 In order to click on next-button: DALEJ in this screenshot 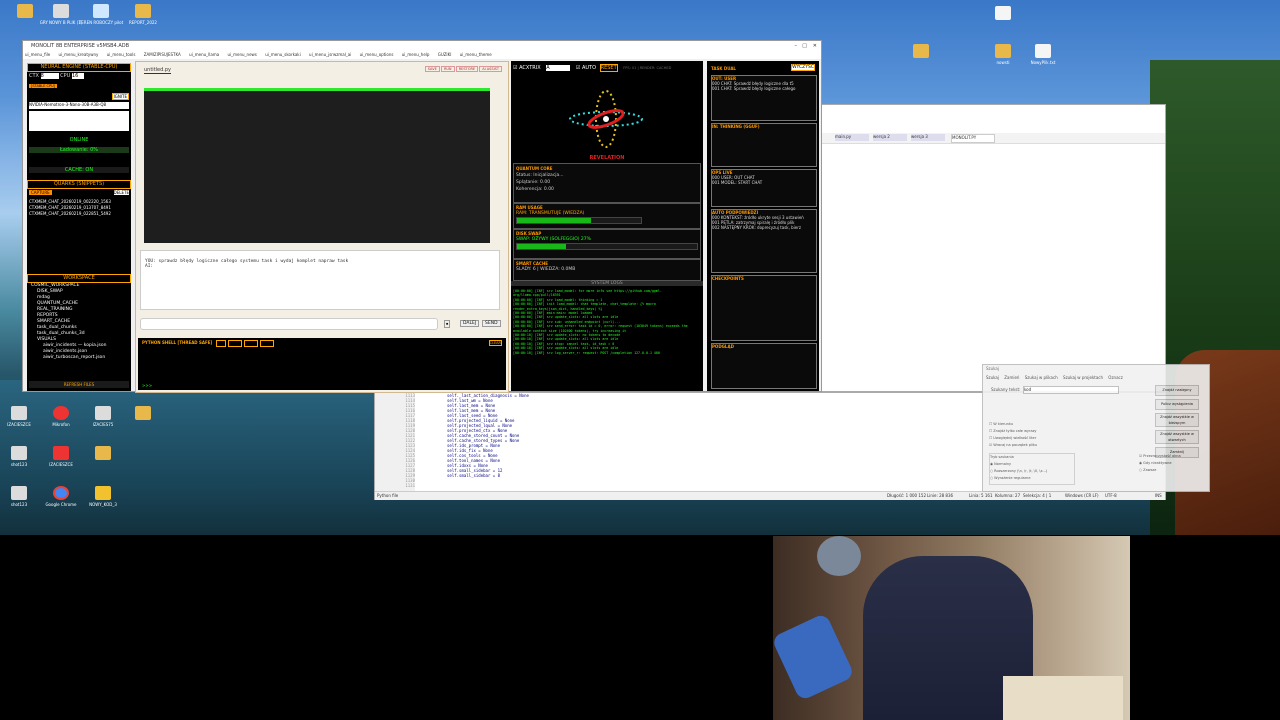, I will do `click(470, 323)`.